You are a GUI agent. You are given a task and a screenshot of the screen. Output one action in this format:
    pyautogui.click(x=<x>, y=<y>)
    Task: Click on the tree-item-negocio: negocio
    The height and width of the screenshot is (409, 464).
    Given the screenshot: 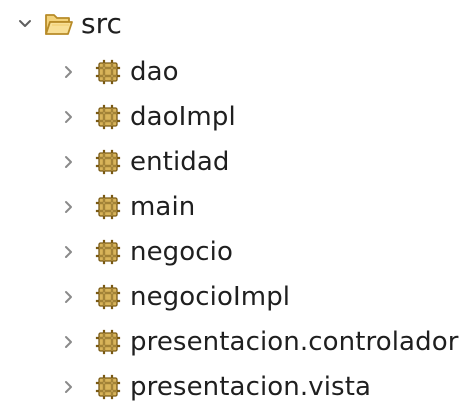 What is the action you would take?
    pyautogui.click(x=143, y=252)
    